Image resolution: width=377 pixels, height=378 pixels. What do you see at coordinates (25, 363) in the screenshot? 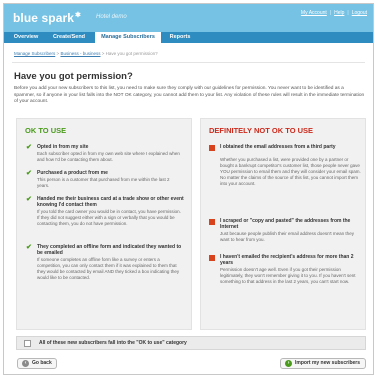
I see `arrow-left-icon: ‹` at bounding box center [25, 363].